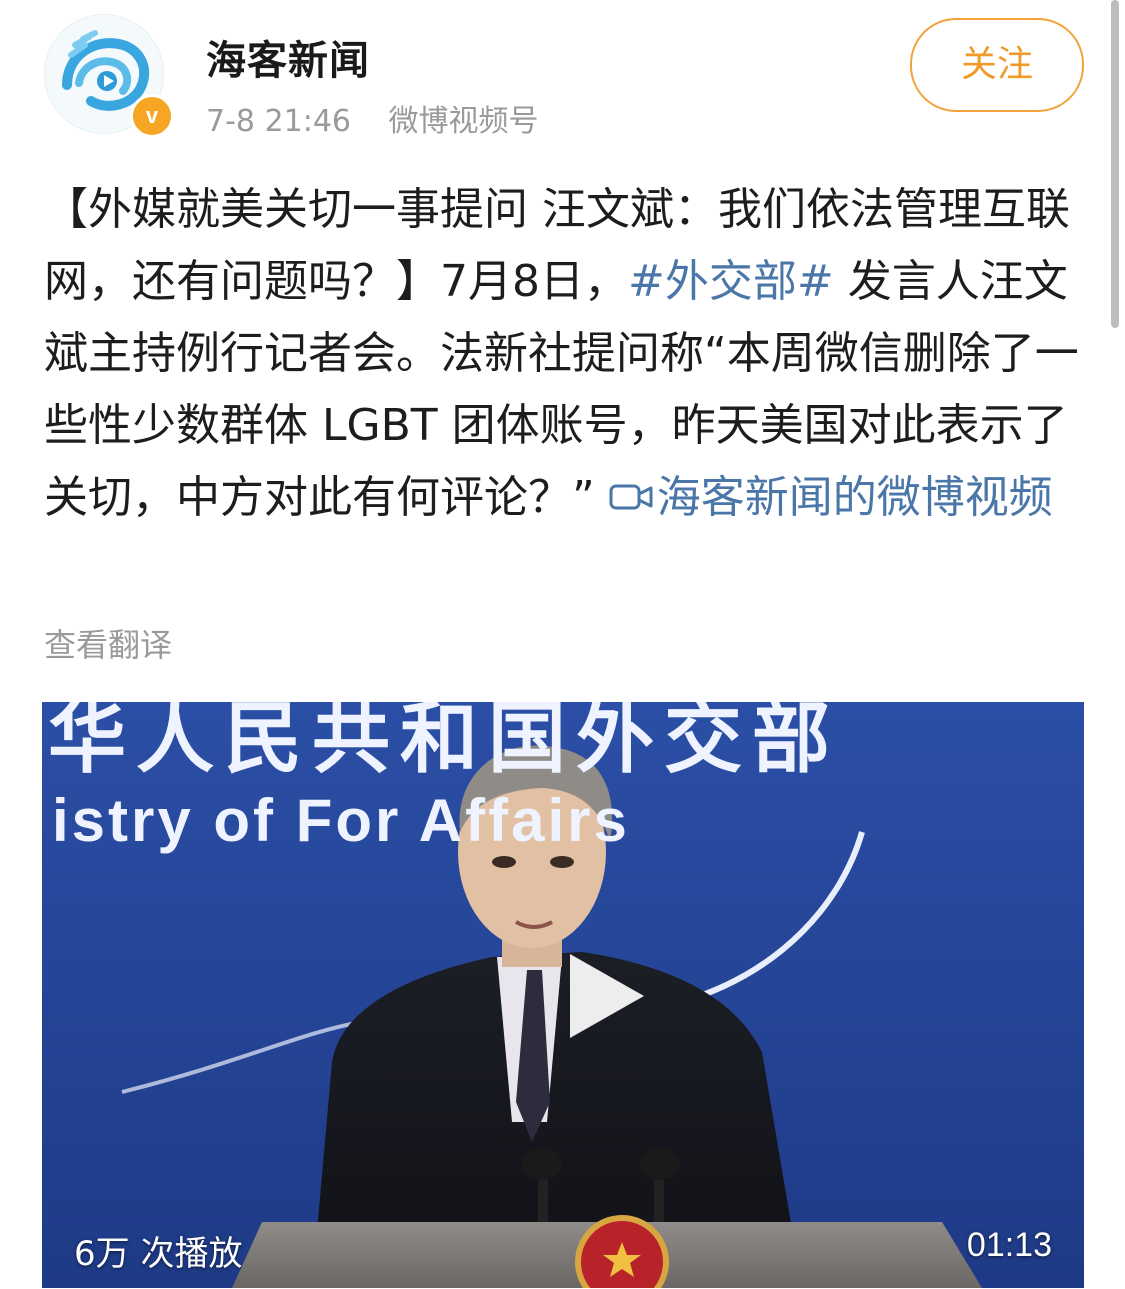  What do you see at coordinates (288, 57) in the screenshot?
I see `author-name: 海客新闻` at bounding box center [288, 57].